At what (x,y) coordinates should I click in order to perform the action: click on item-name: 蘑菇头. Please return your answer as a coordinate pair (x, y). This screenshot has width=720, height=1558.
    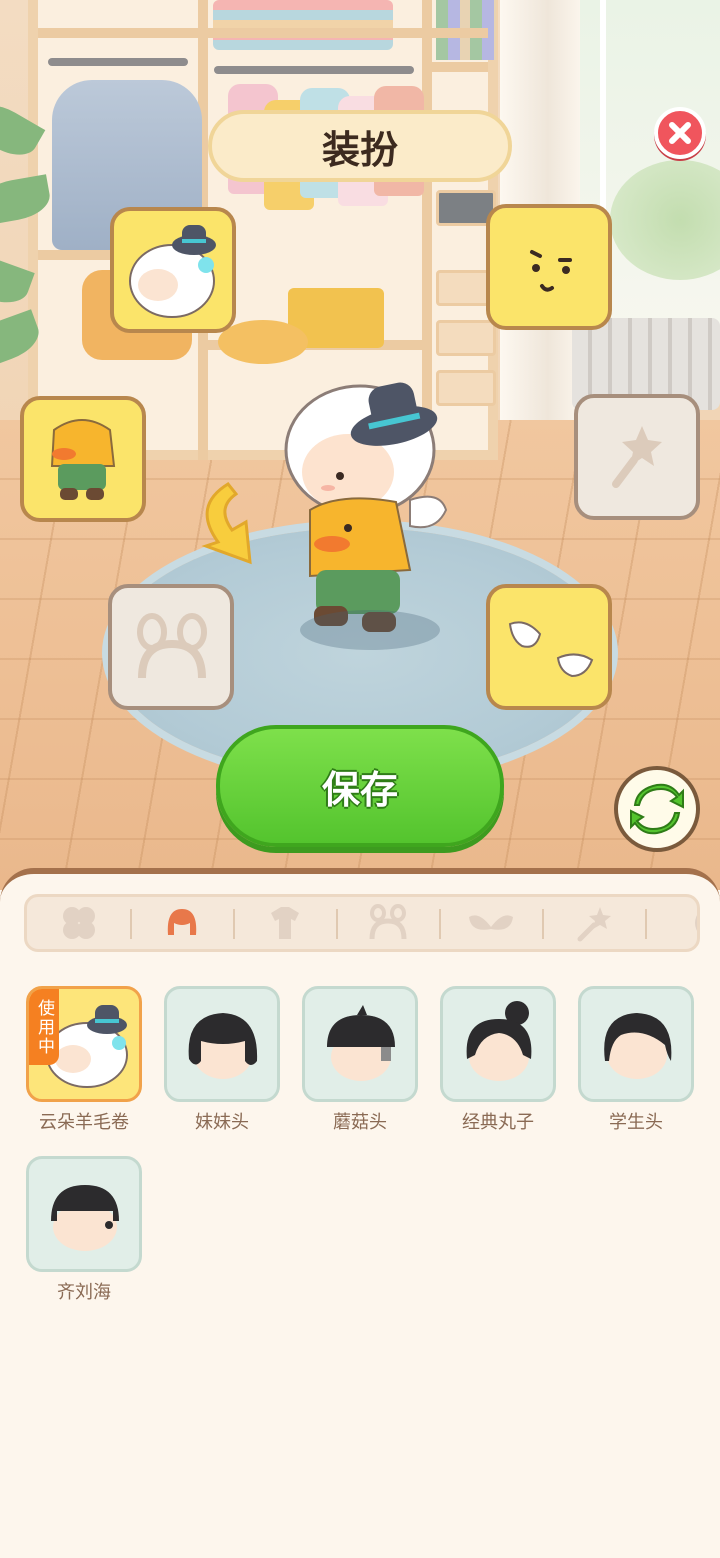
    Looking at the image, I should click on (360, 1122).